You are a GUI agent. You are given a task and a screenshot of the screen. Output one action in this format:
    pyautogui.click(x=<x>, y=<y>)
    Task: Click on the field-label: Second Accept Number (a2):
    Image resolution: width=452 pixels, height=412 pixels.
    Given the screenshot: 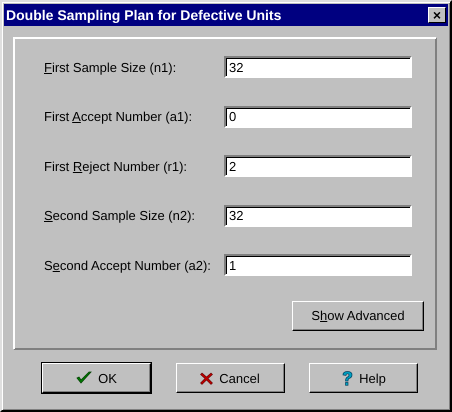 What is the action you would take?
    pyautogui.click(x=127, y=265)
    